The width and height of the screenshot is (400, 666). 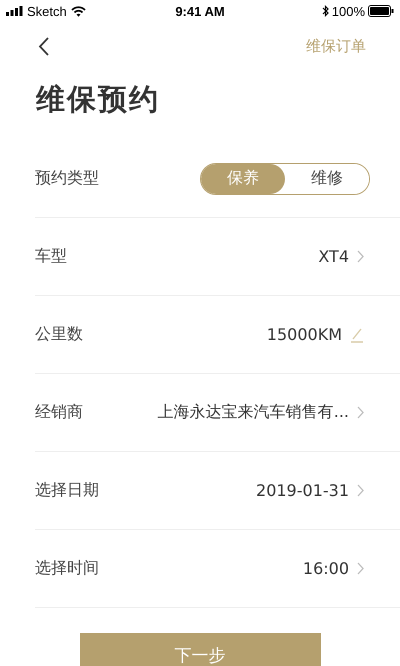 What do you see at coordinates (67, 568) in the screenshot?
I see `row-label: 选择时间` at bounding box center [67, 568].